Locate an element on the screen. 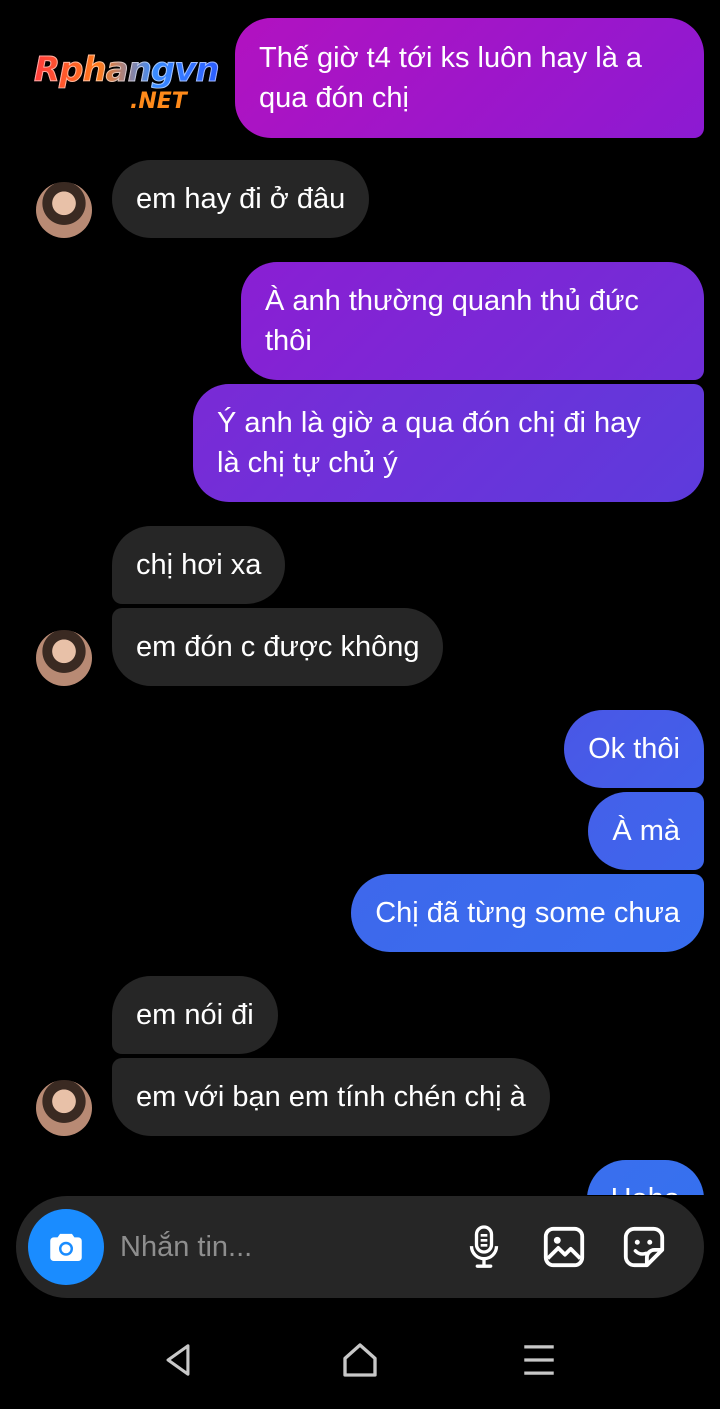 This screenshot has height=1409, width=720. back-button is located at coordinates (178, 1360).